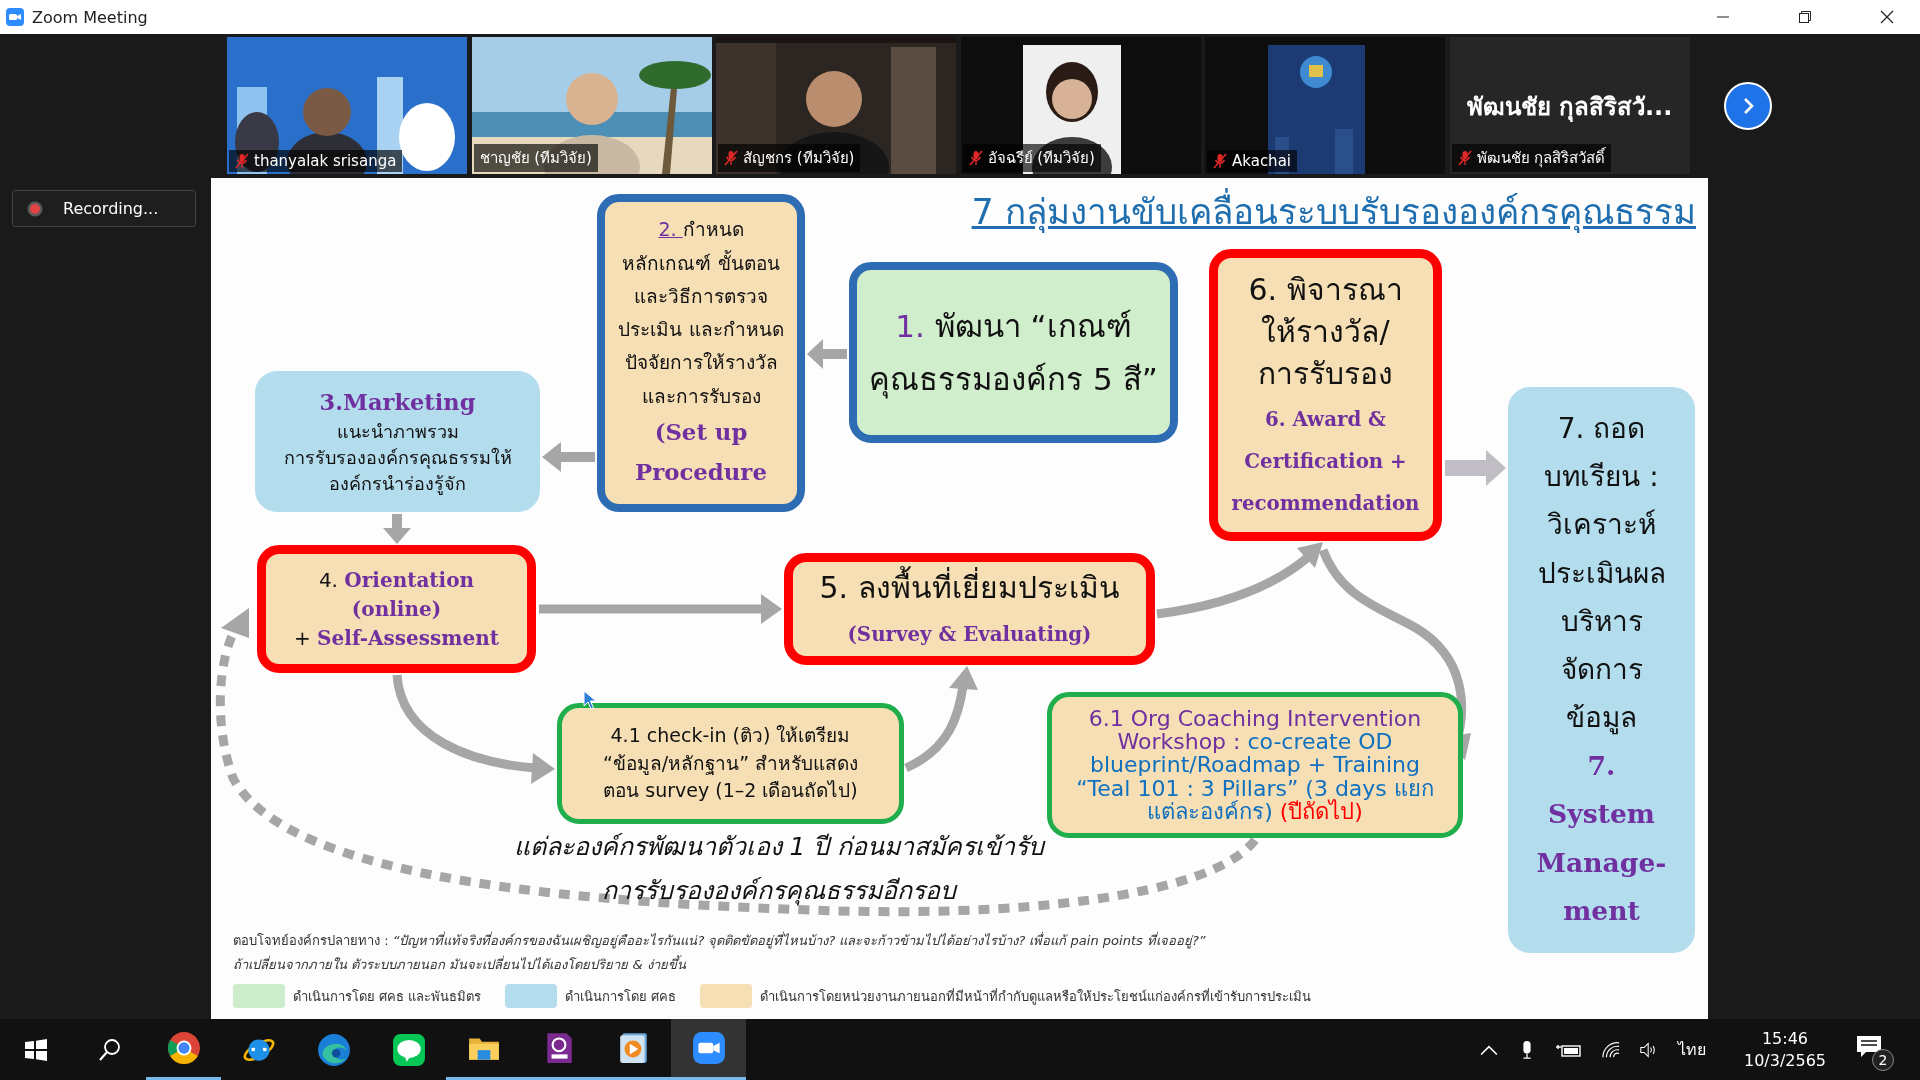  I want to click on step-text: System, so click(1601, 814).